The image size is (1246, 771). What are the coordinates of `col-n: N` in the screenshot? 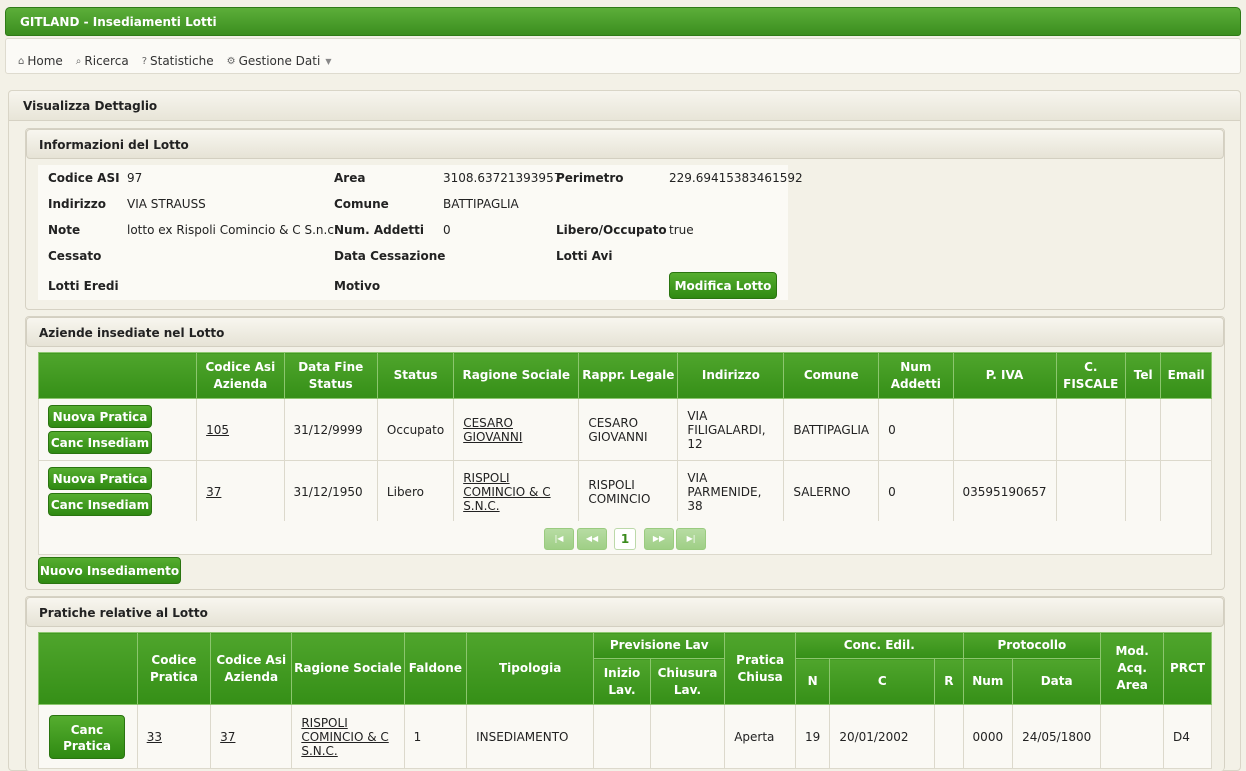 It's located at (813, 681).